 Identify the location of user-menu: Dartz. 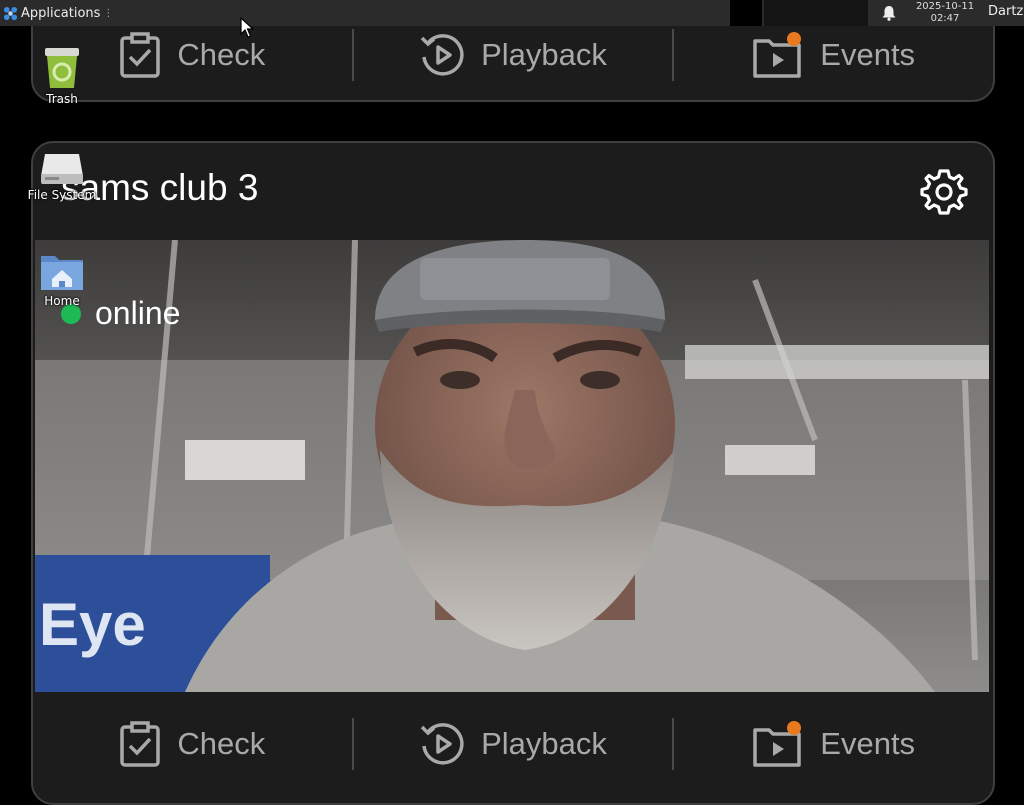
(1005, 11).